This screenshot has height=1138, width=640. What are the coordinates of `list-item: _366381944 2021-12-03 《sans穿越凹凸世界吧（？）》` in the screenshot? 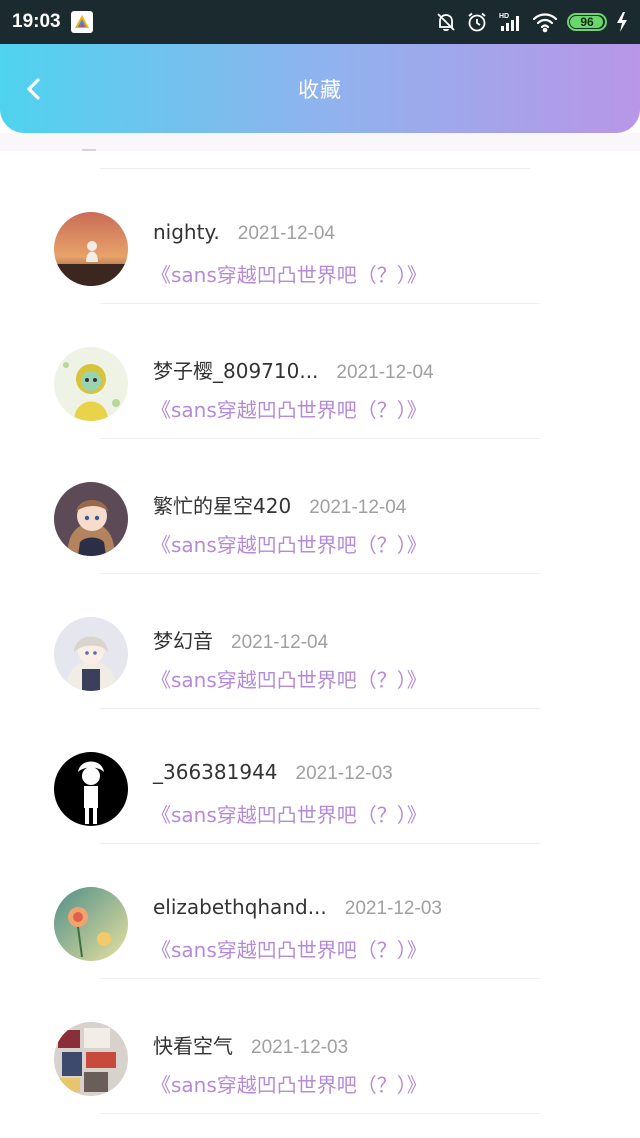 It's located at (320, 776).